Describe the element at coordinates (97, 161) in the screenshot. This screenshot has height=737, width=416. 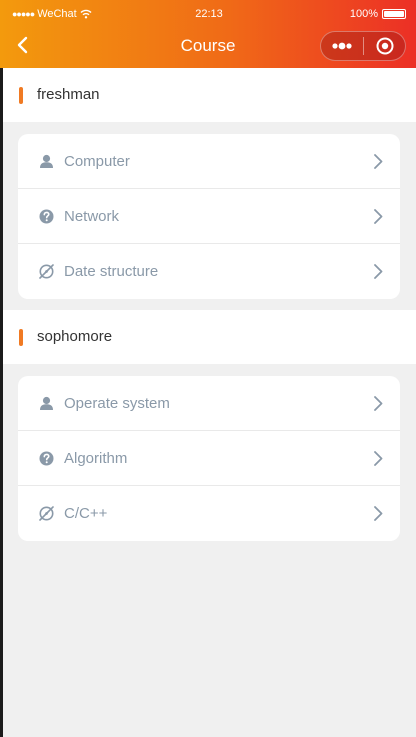
I see `list-item-label: Computer` at that location.